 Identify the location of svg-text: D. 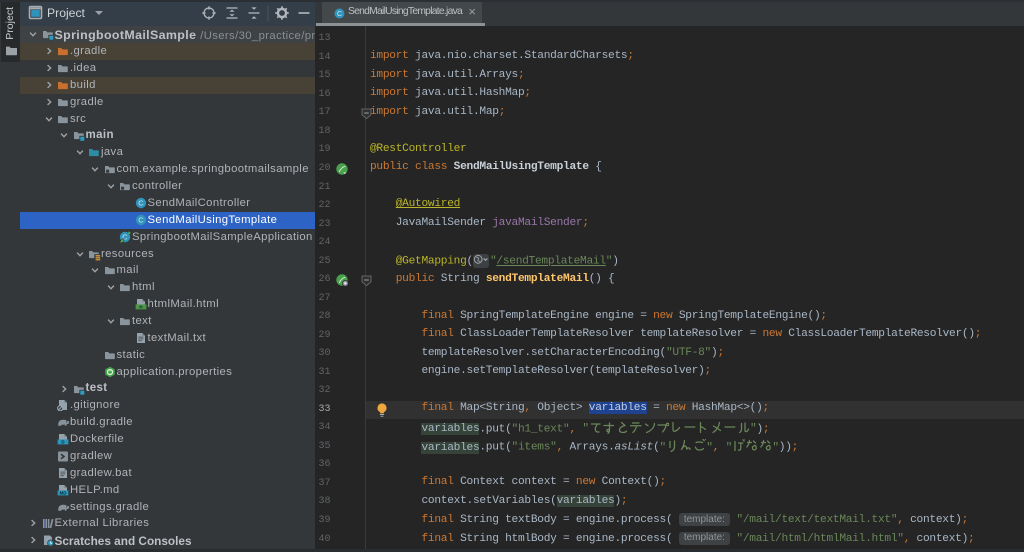
(62, 441).